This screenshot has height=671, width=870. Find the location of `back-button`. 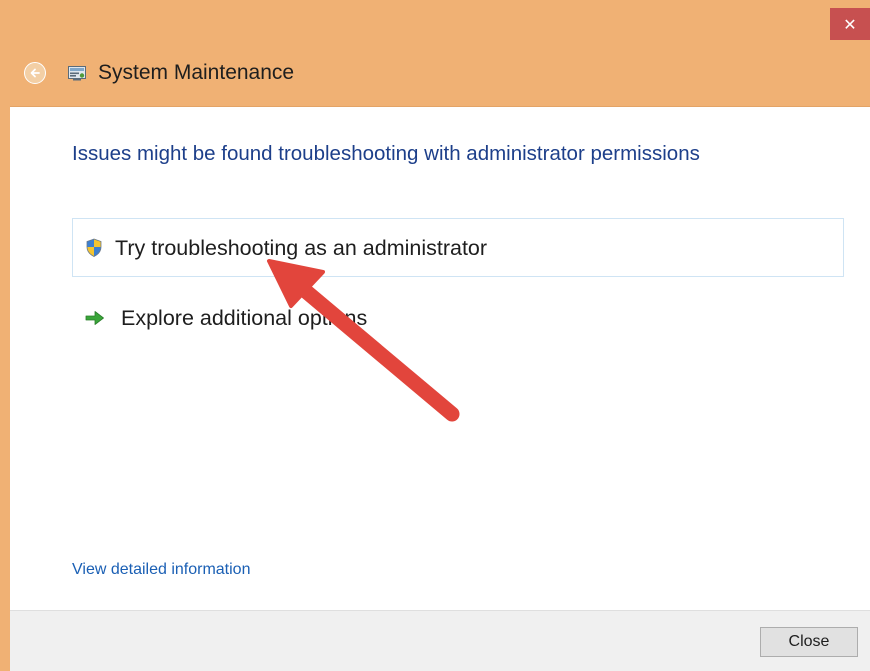

back-button is located at coordinates (35, 73).